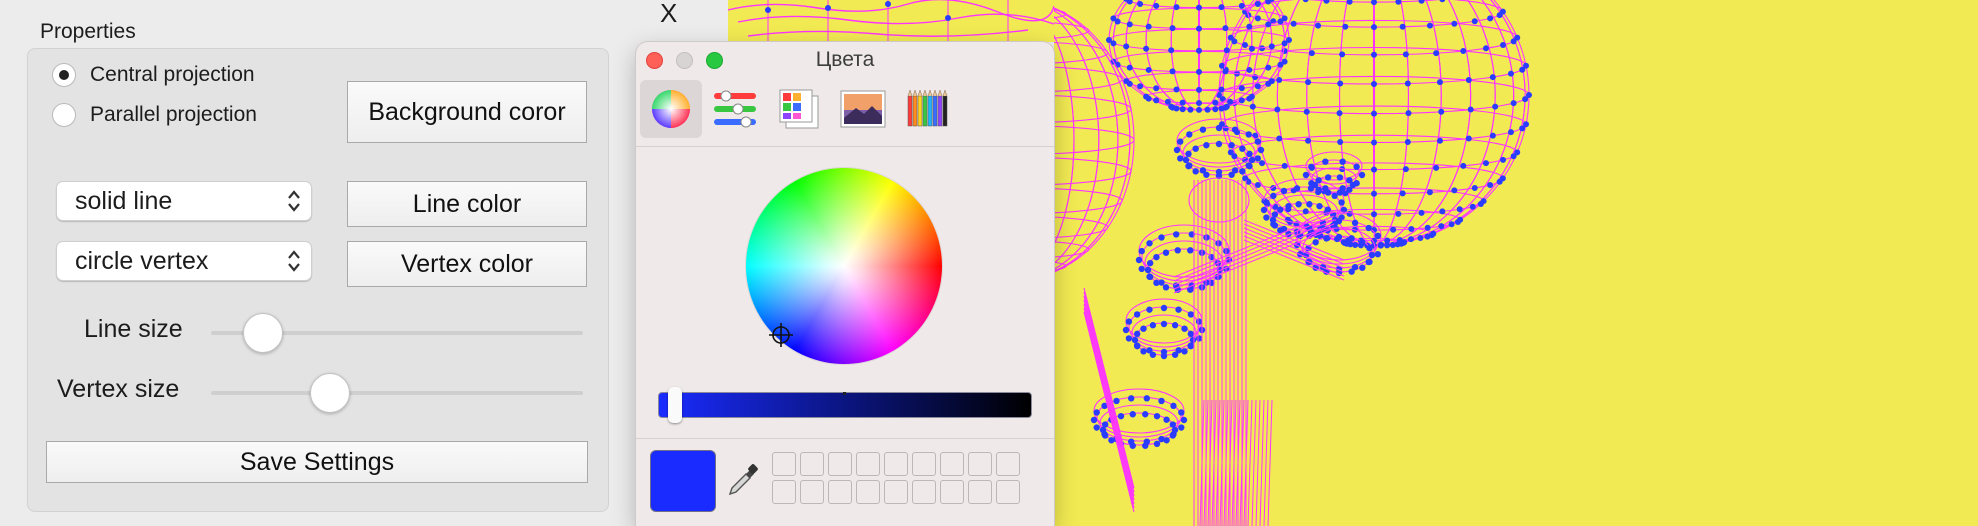 This screenshot has height=526, width=1978. Describe the element at coordinates (172, 74) in the screenshot. I see `radio-label: Central projection` at that location.